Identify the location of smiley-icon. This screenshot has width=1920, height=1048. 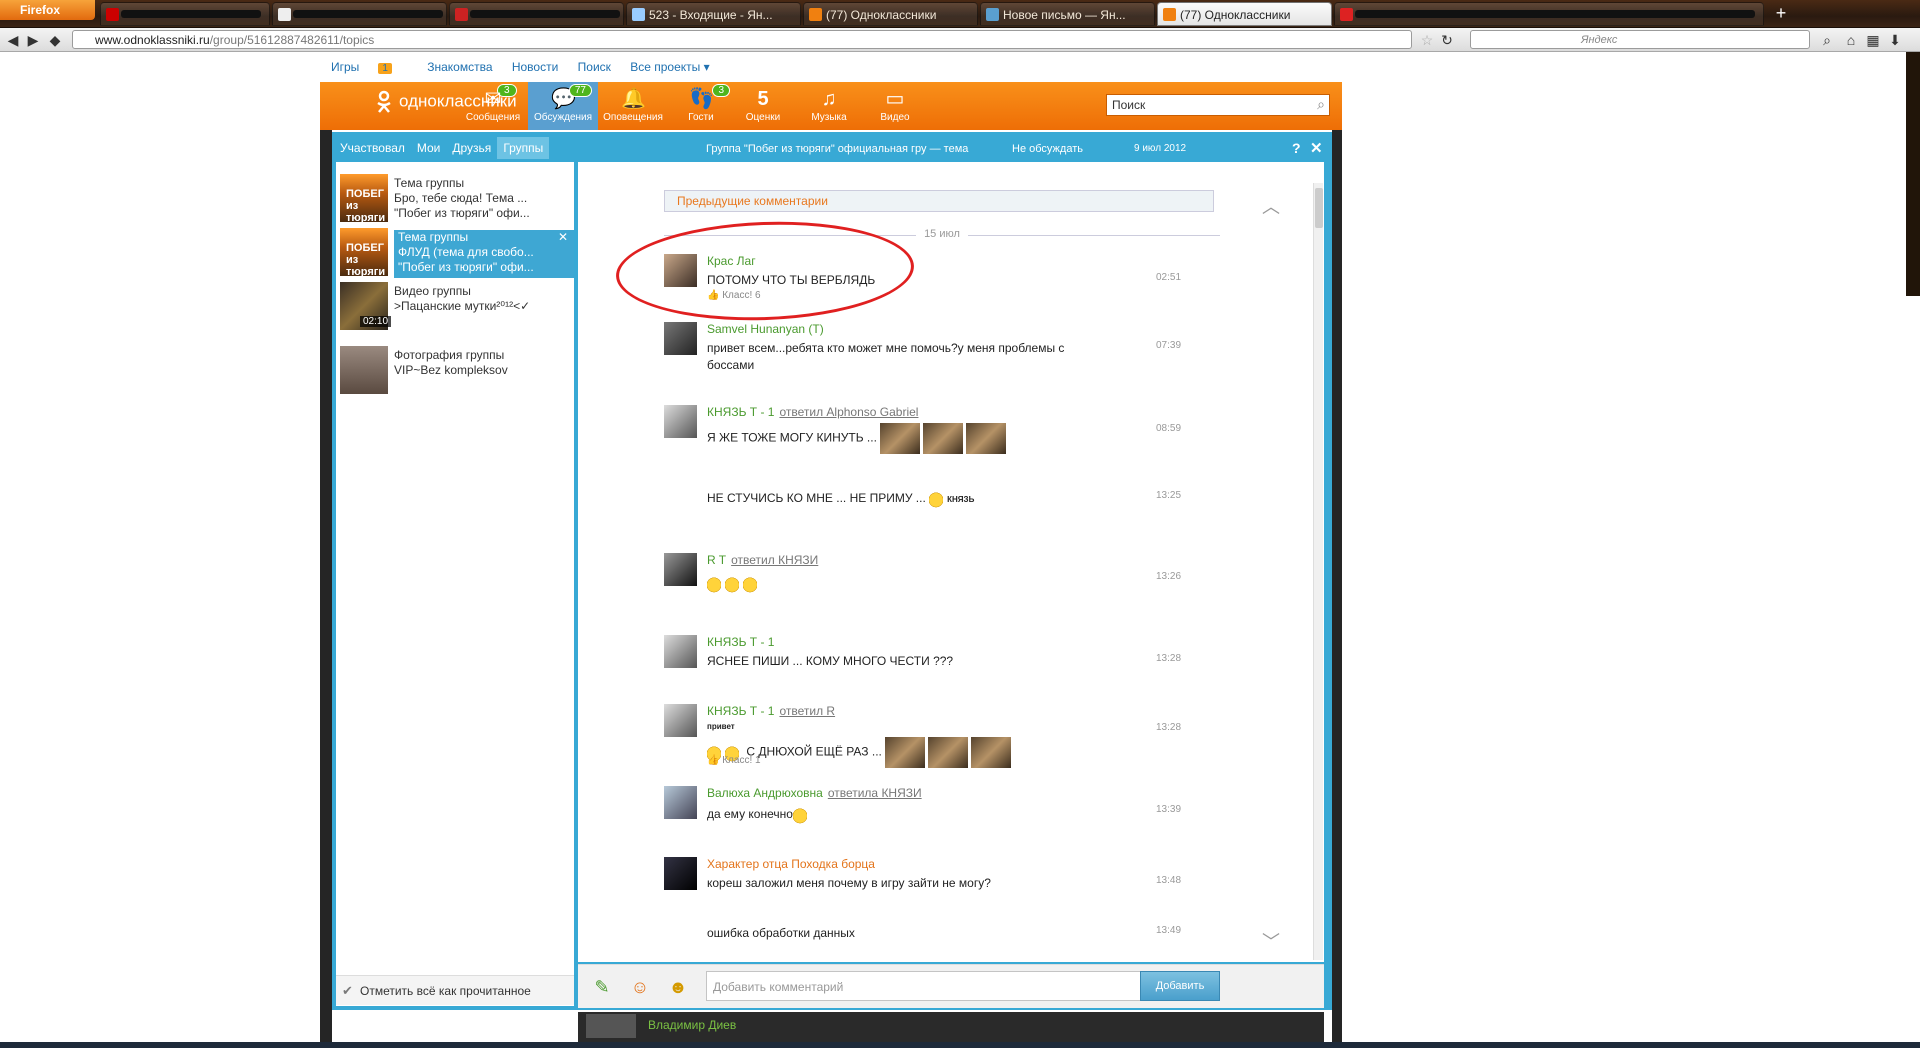
(732, 584).